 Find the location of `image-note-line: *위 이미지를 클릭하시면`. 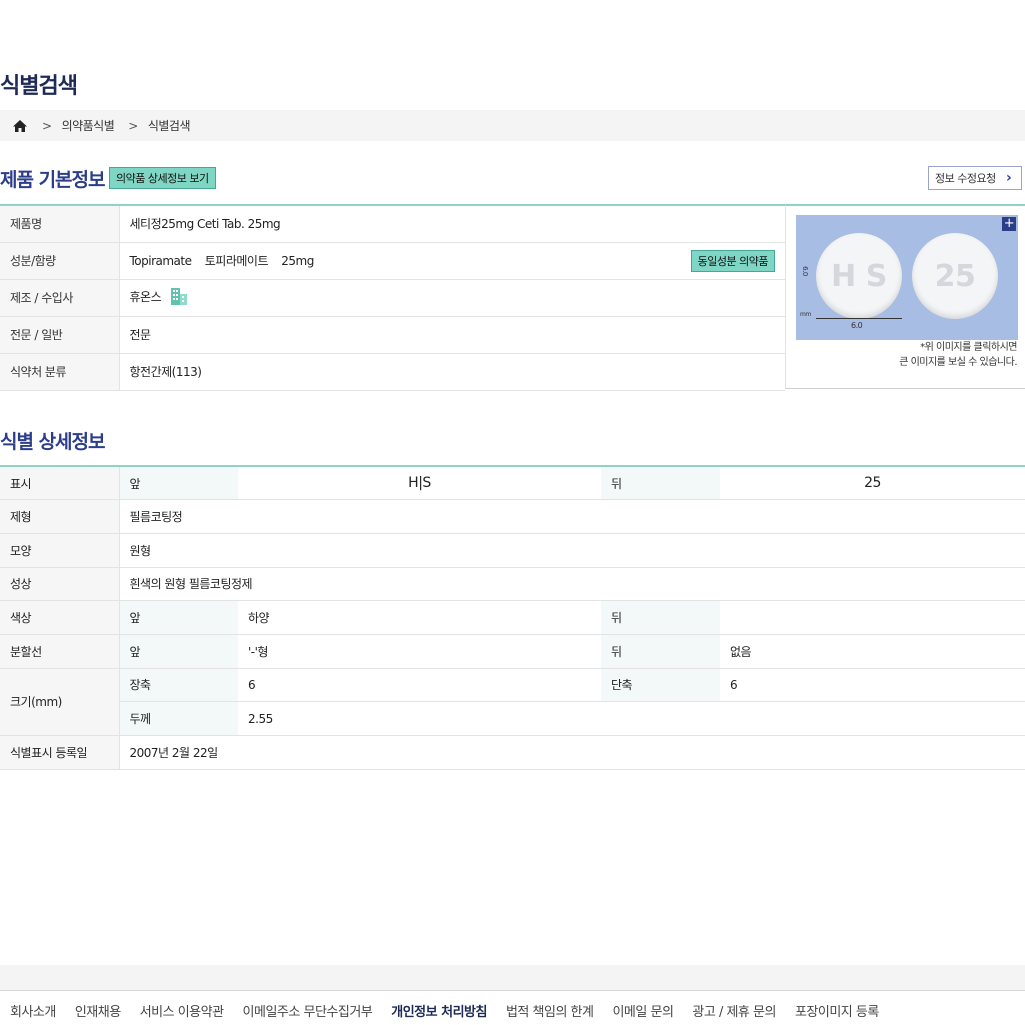

image-note-line: *위 이미지를 클릭하시면 is located at coordinates (968, 347).